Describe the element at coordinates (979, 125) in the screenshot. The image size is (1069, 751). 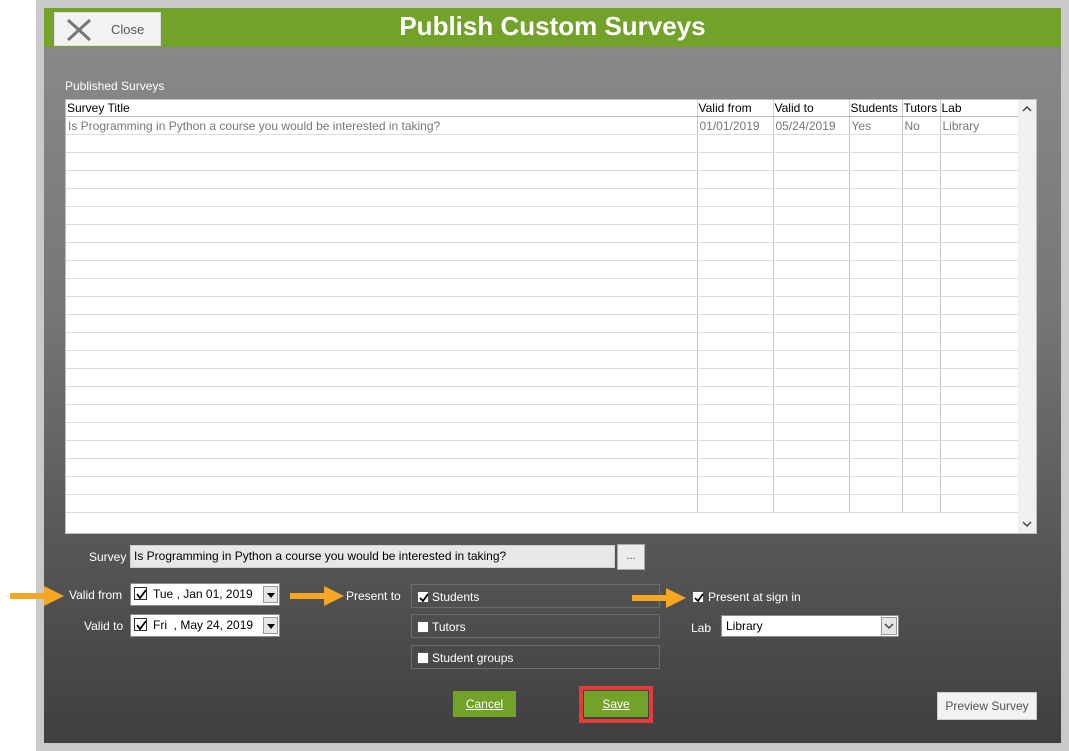
I see `cell-lab: Library` at that location.